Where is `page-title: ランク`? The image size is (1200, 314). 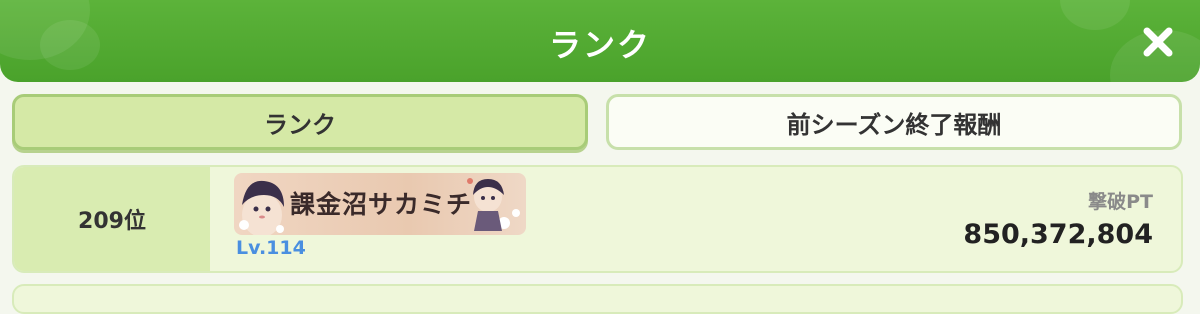
page-title: ランク is located at coordinates (599, 45).